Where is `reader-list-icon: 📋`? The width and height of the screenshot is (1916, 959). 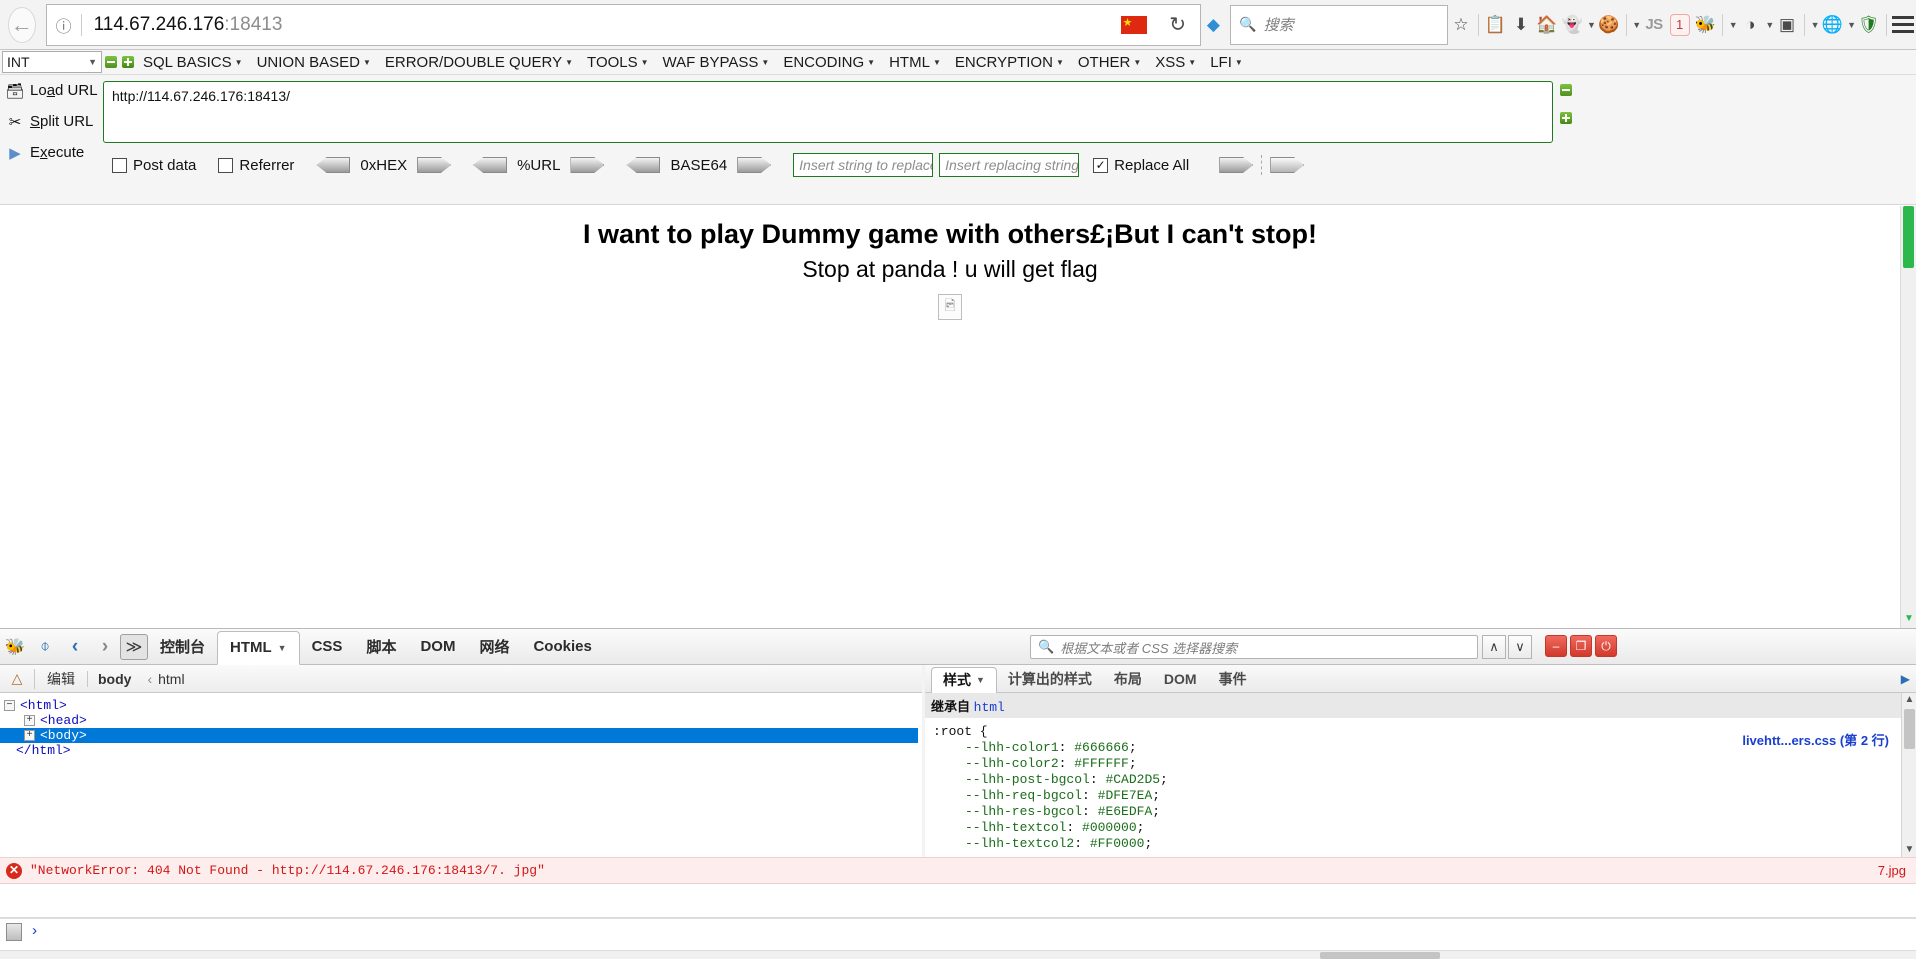
reader-list-icon: 📋 is located at coordinates (1496, 25).